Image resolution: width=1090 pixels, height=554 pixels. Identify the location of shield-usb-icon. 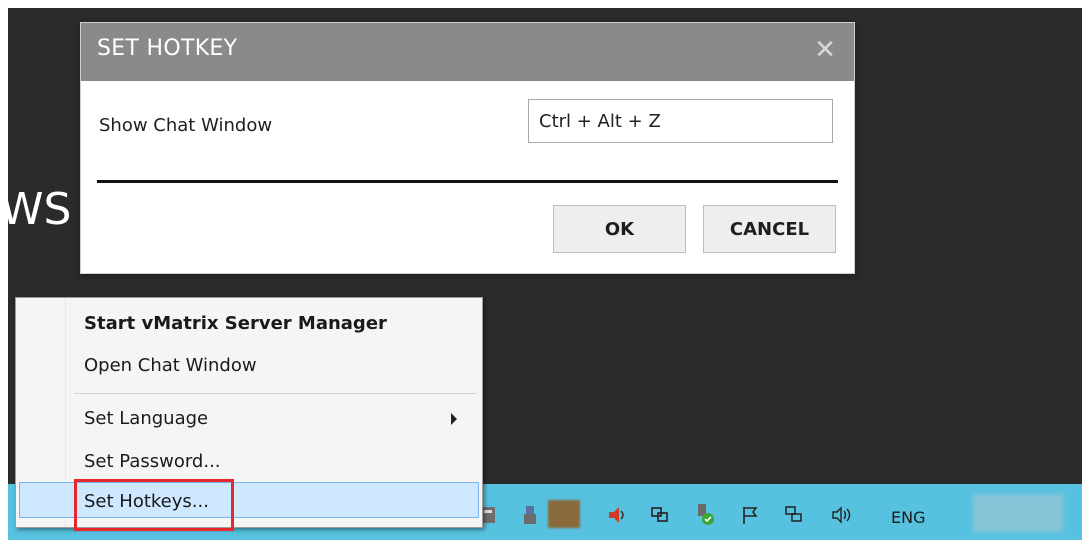
(704, 513).